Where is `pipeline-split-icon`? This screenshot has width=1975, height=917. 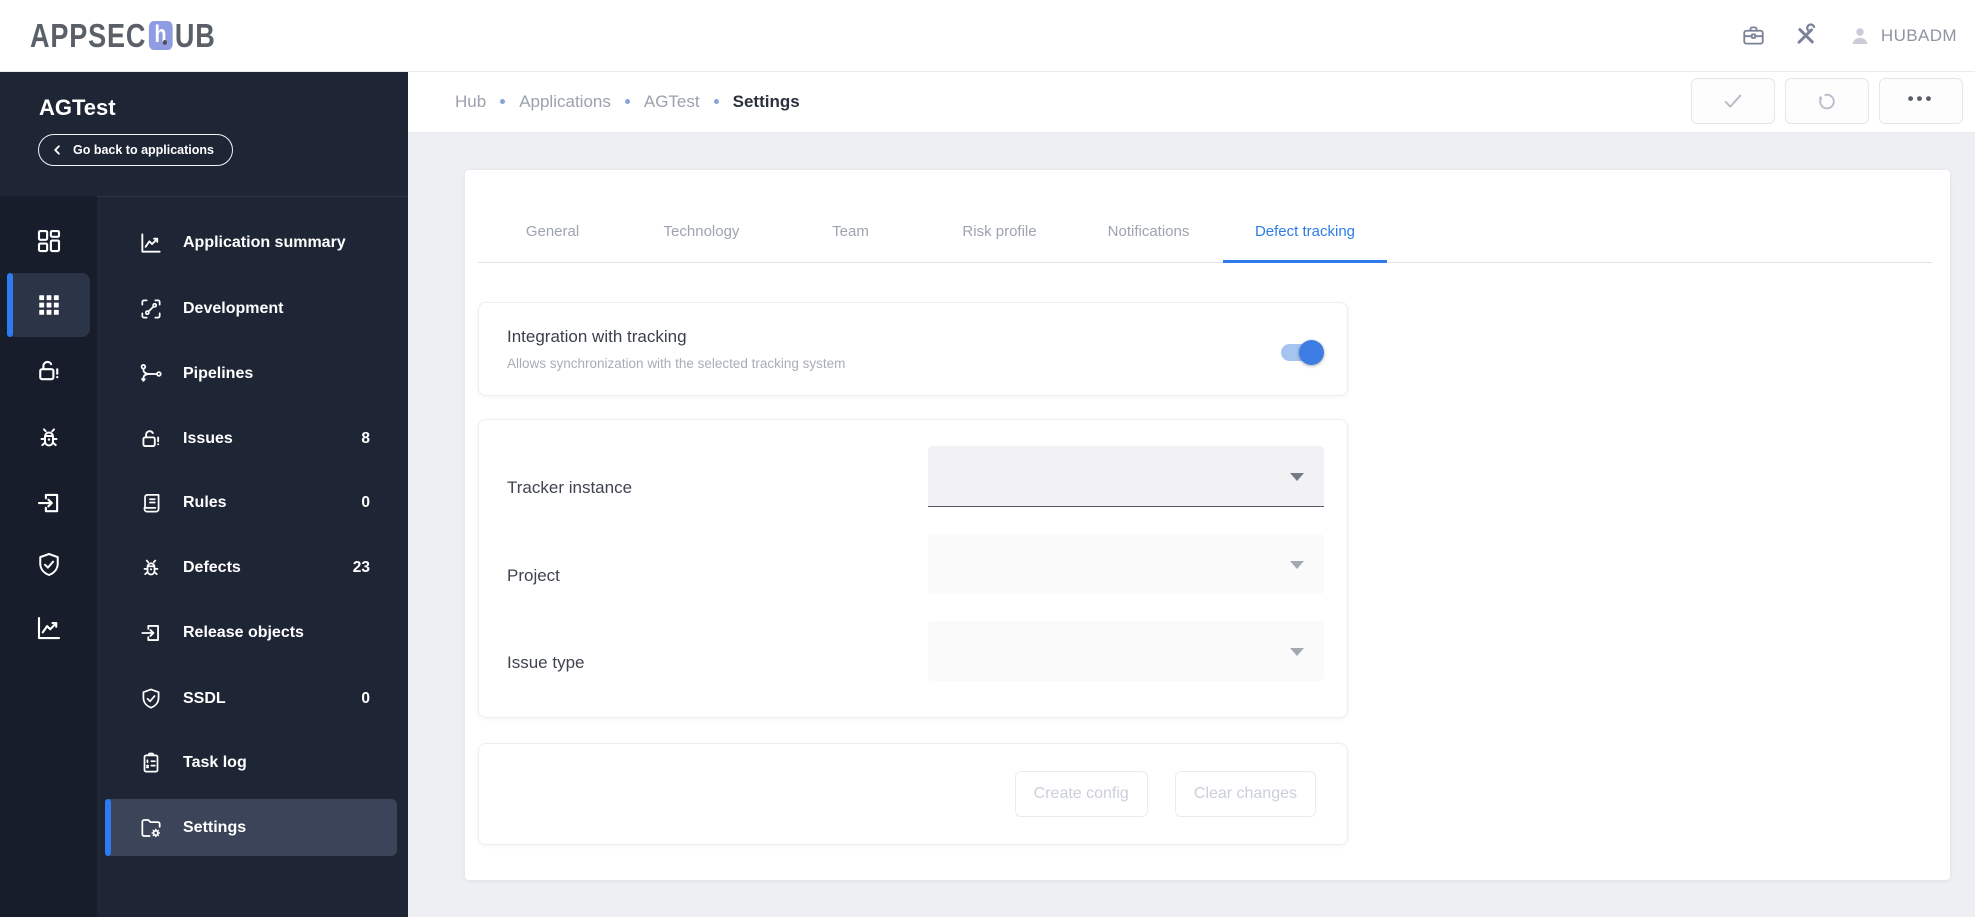
pipeline-split-icon is located at coordinates (151, 374).